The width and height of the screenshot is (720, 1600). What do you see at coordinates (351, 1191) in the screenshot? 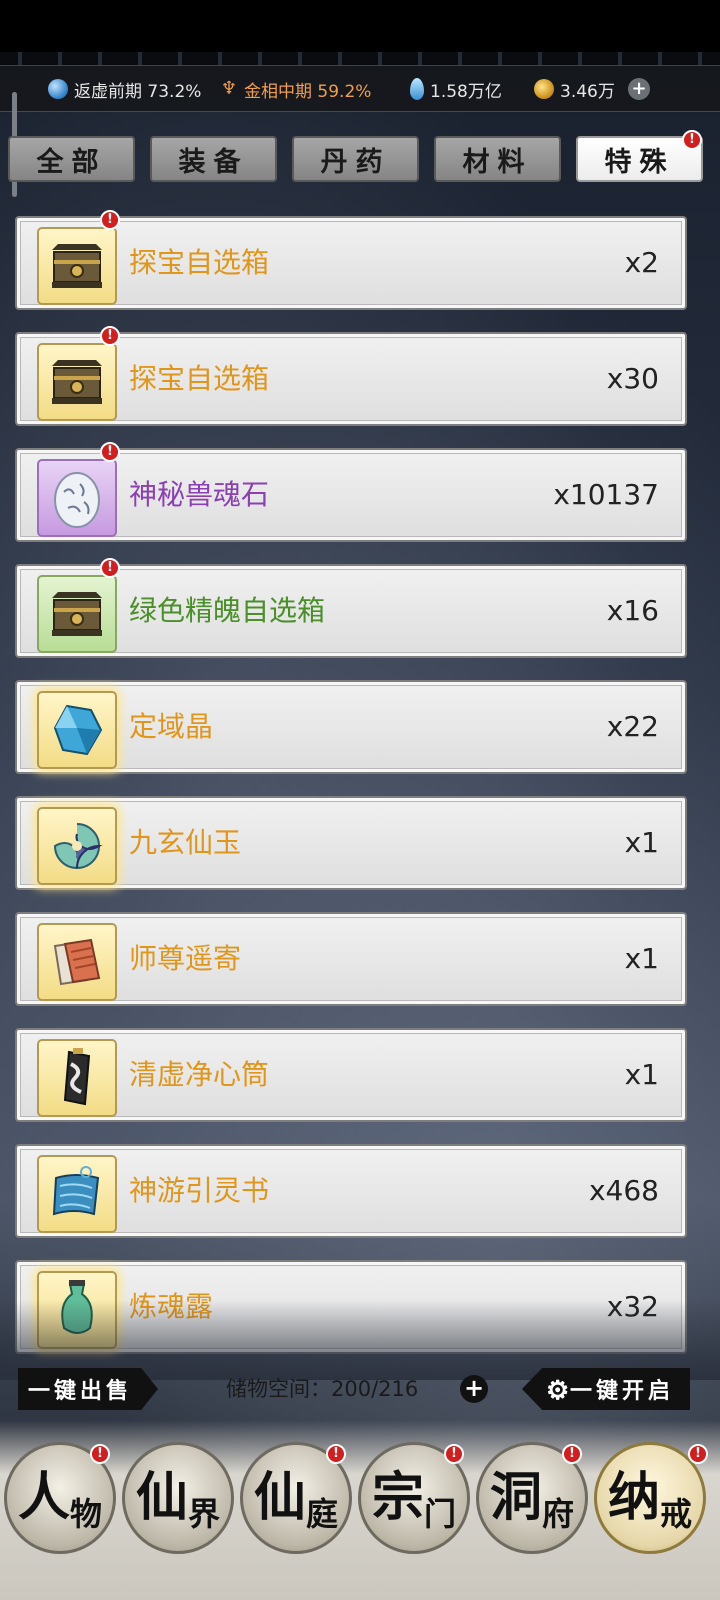
I see `list-item: 神游引灵书 x468` at bounding box center [351, 1191].